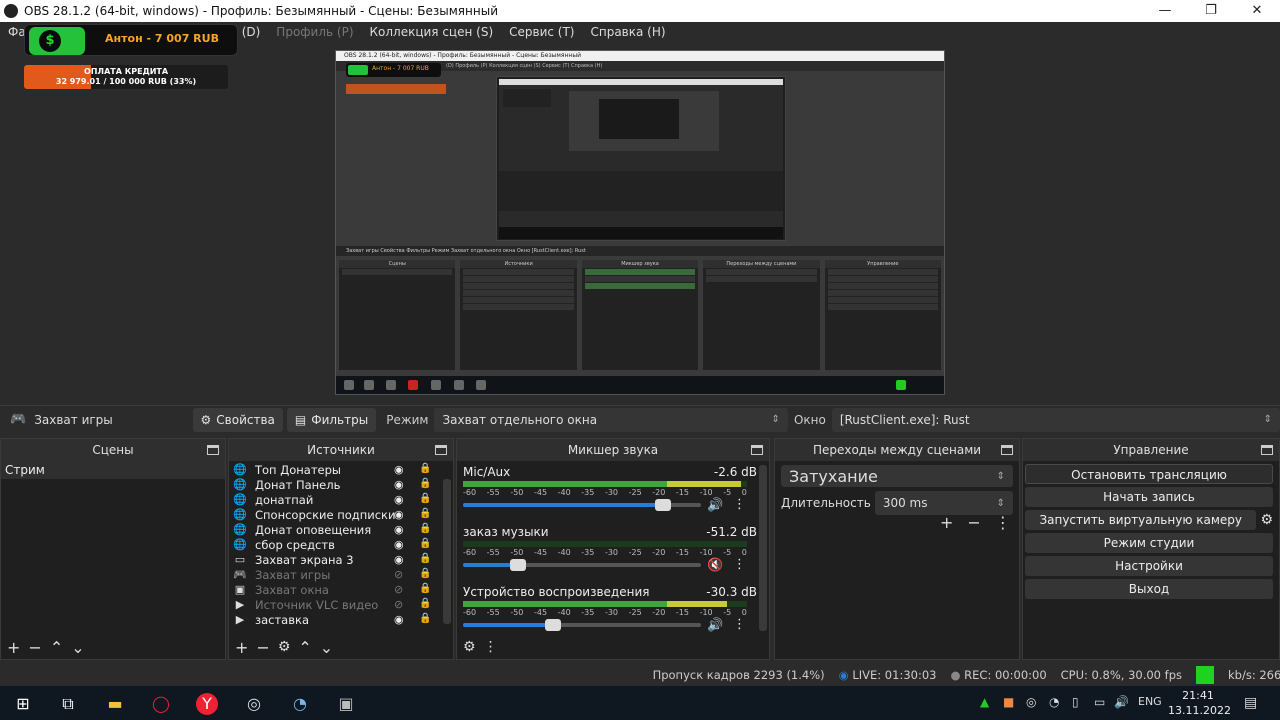  What do you see at coordinates (1150, 701) in the screenshot?
I see `tray-language: ENG` at bounding box center [1150, 701].